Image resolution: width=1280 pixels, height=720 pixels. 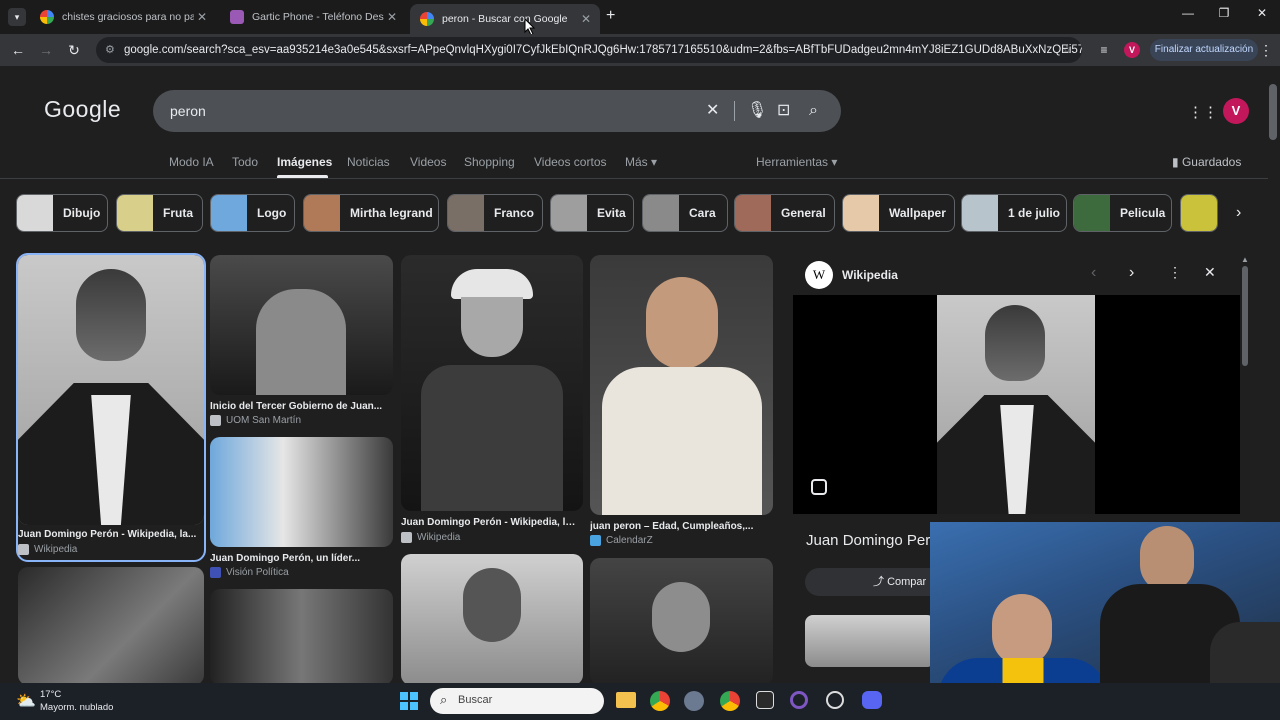 I want to click on lens-search-icon, so click(x=819, y=487).